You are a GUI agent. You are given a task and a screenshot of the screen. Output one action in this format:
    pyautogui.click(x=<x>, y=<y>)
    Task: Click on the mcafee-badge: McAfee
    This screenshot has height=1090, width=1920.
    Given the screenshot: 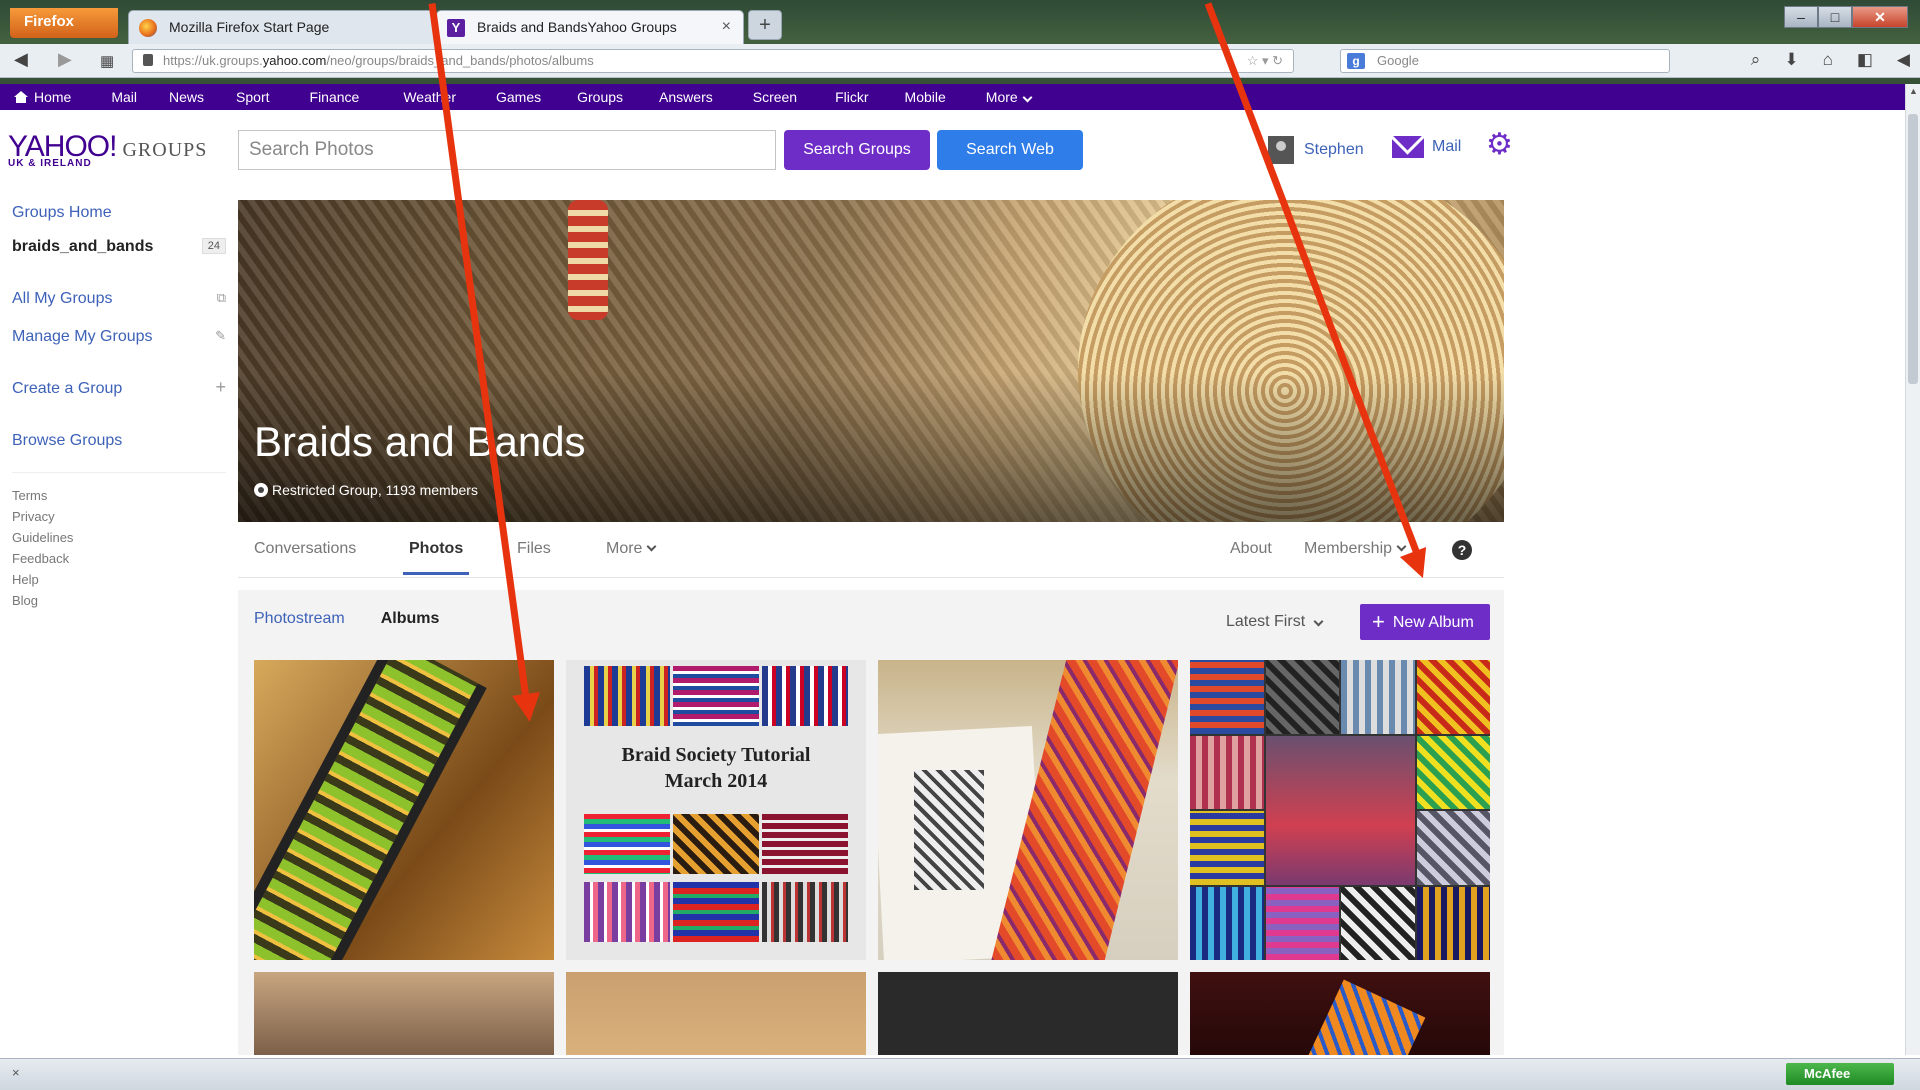 What is the action you would take?
    pyautogui.click(x=1840, y=1074)
    